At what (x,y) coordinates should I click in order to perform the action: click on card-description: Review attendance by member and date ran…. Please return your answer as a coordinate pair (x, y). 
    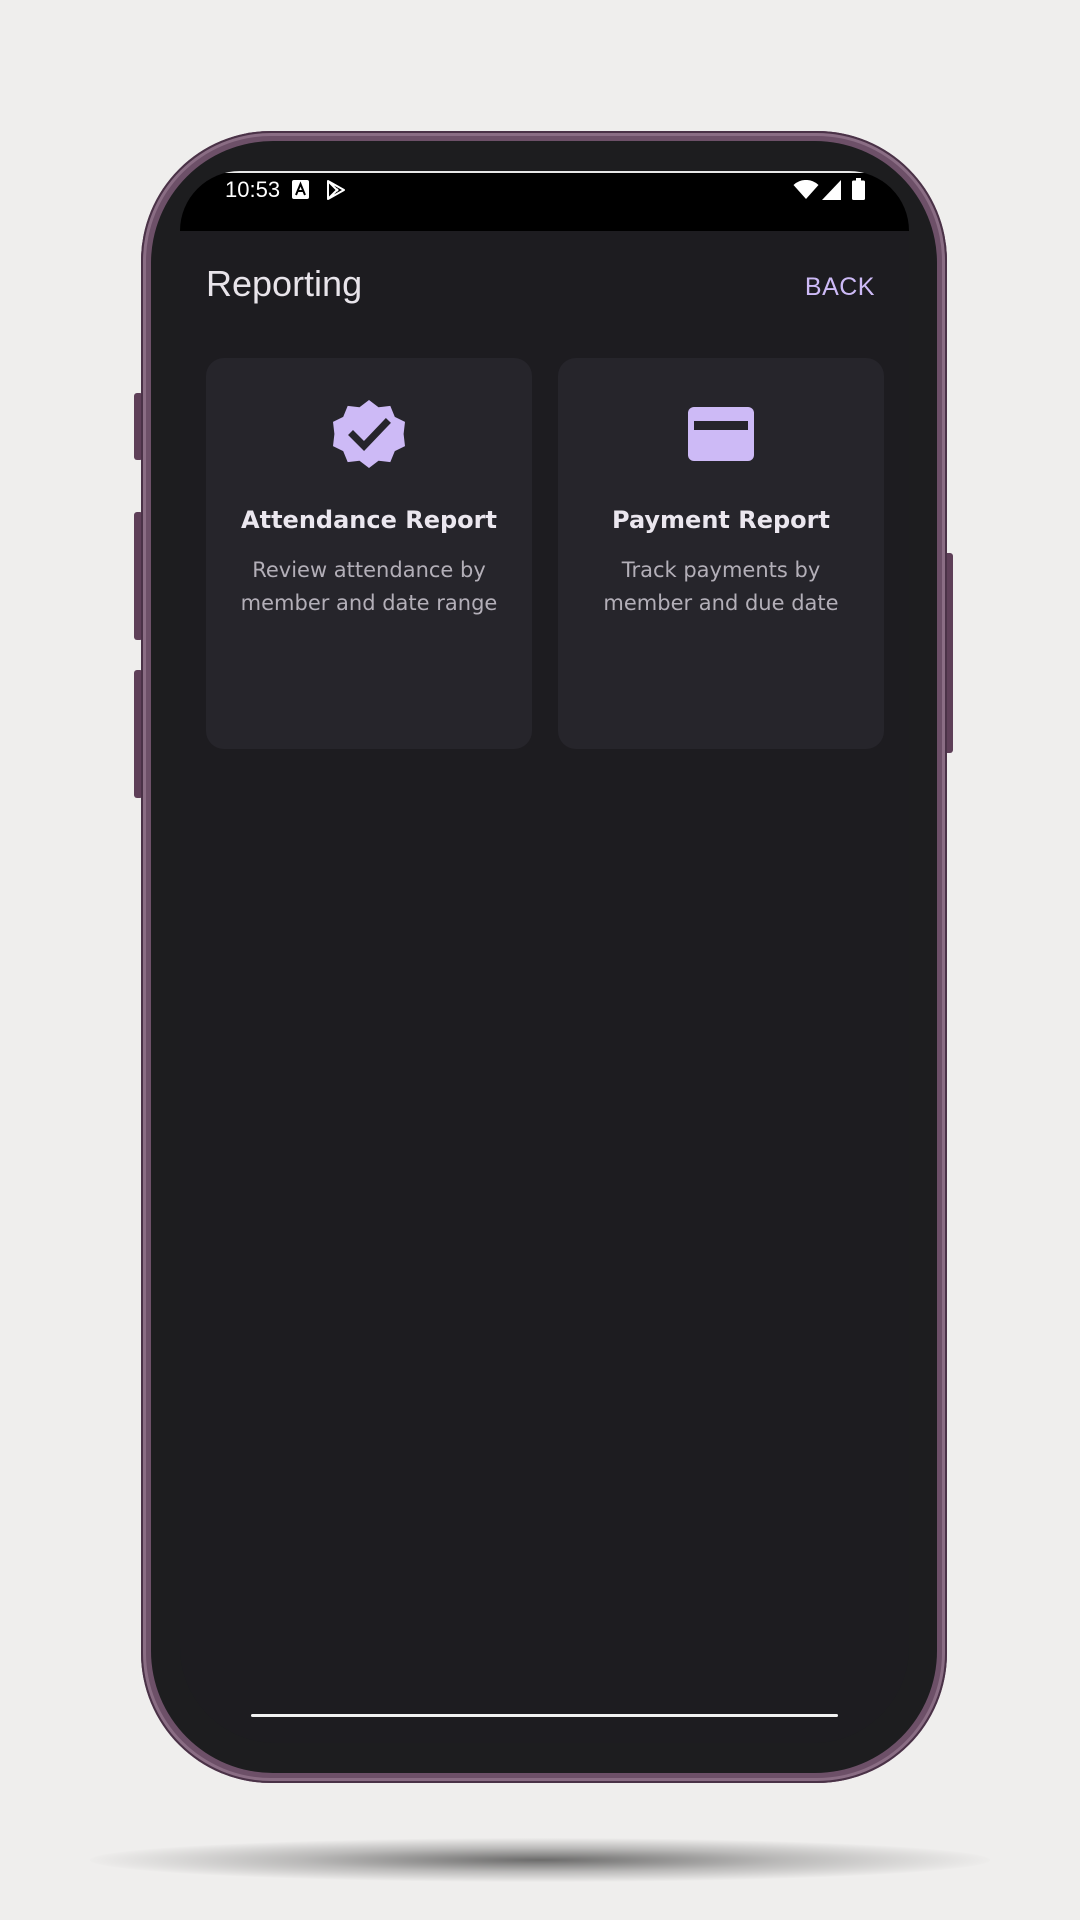
    Looking at the image, I should click on (369, 586).